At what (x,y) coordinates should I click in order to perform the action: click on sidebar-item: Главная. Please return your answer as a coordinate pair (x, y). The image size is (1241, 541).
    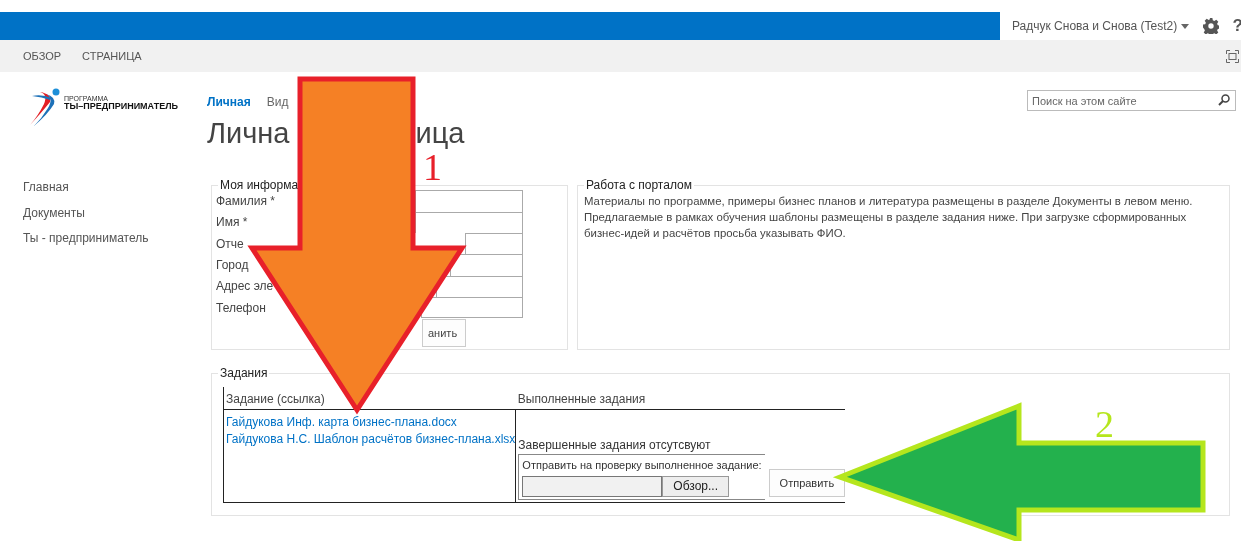
    Looking at the image, I should click on (115, 191).